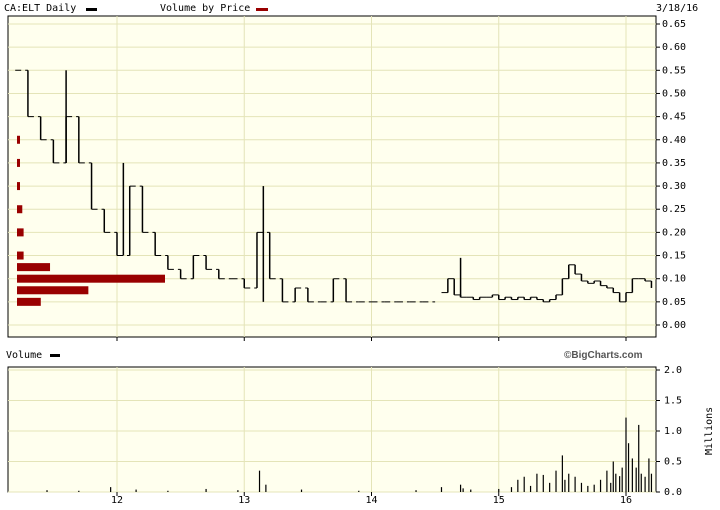 This screenshot has width=720, height=510. Describe the element at coordinates (673, 431) in the screenshot. I see `volume-tick-label: 1.0` at that location.